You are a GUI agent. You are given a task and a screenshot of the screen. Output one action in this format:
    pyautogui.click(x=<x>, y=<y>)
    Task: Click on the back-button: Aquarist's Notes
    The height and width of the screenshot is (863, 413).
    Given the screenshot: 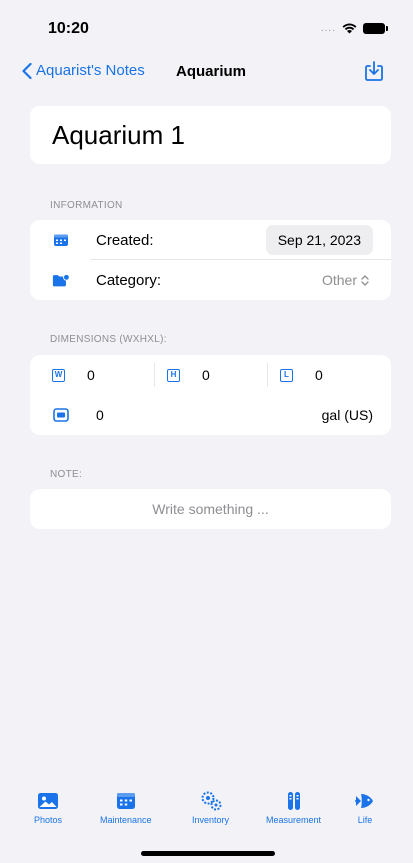 What is the action you would take?
    pyautogui.click(x=83, y=70)
    